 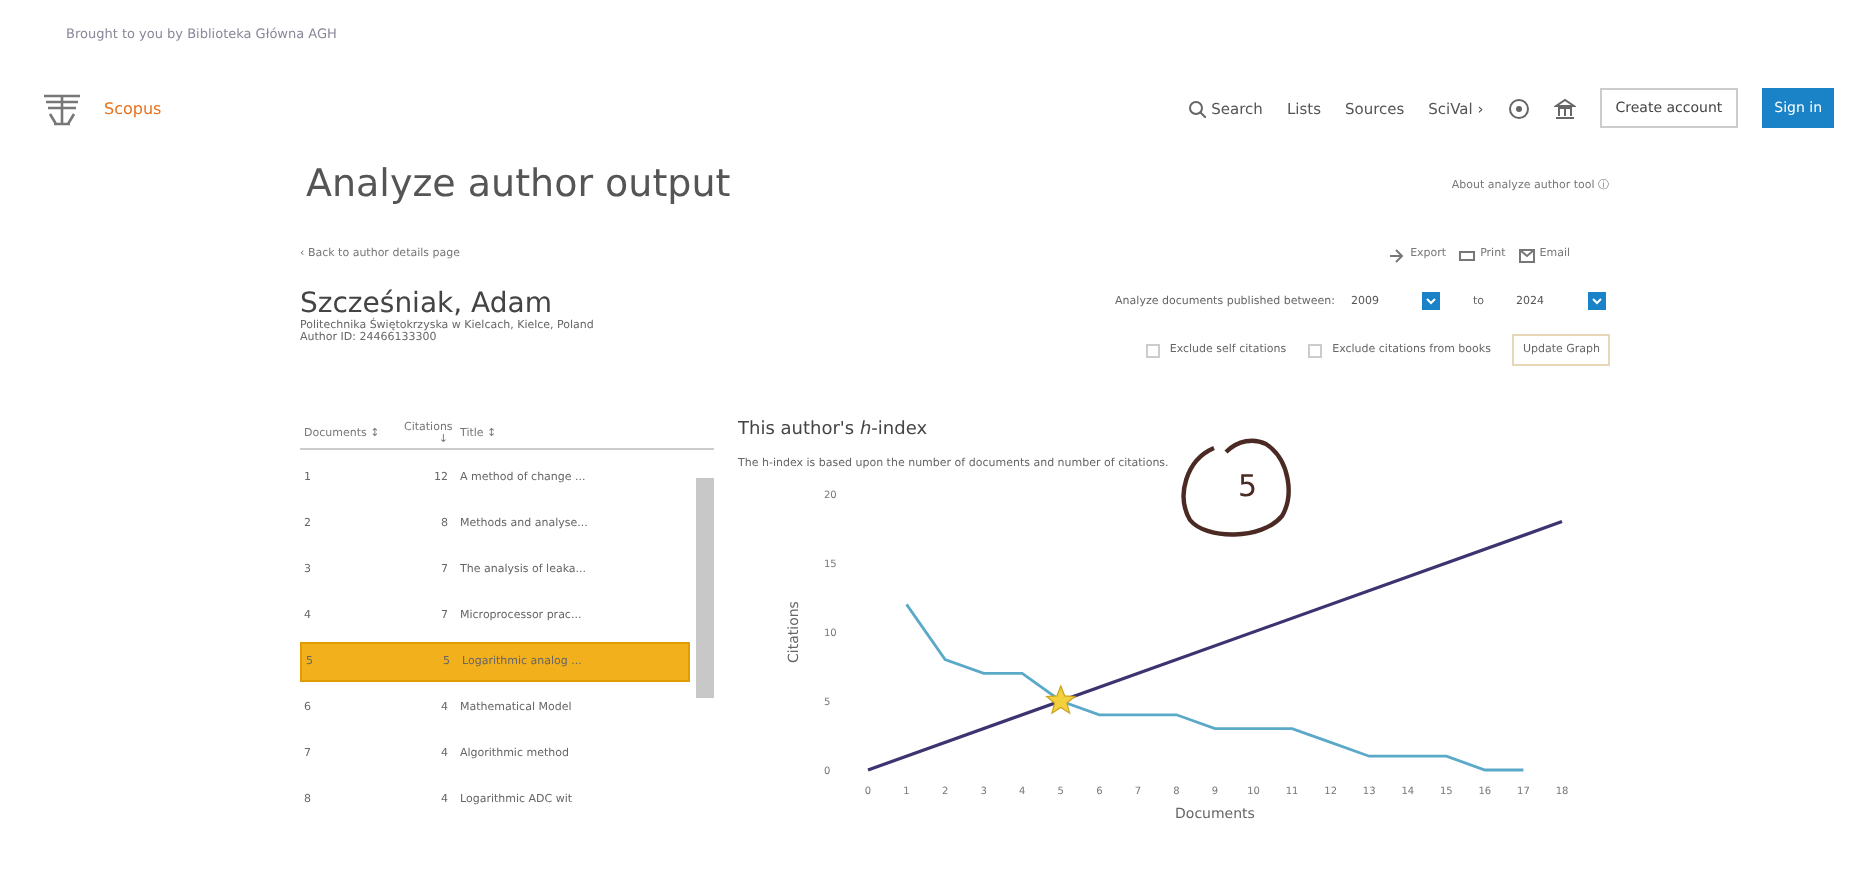 I want to click on logo-text: Scopus, so click(x=133, y=108).